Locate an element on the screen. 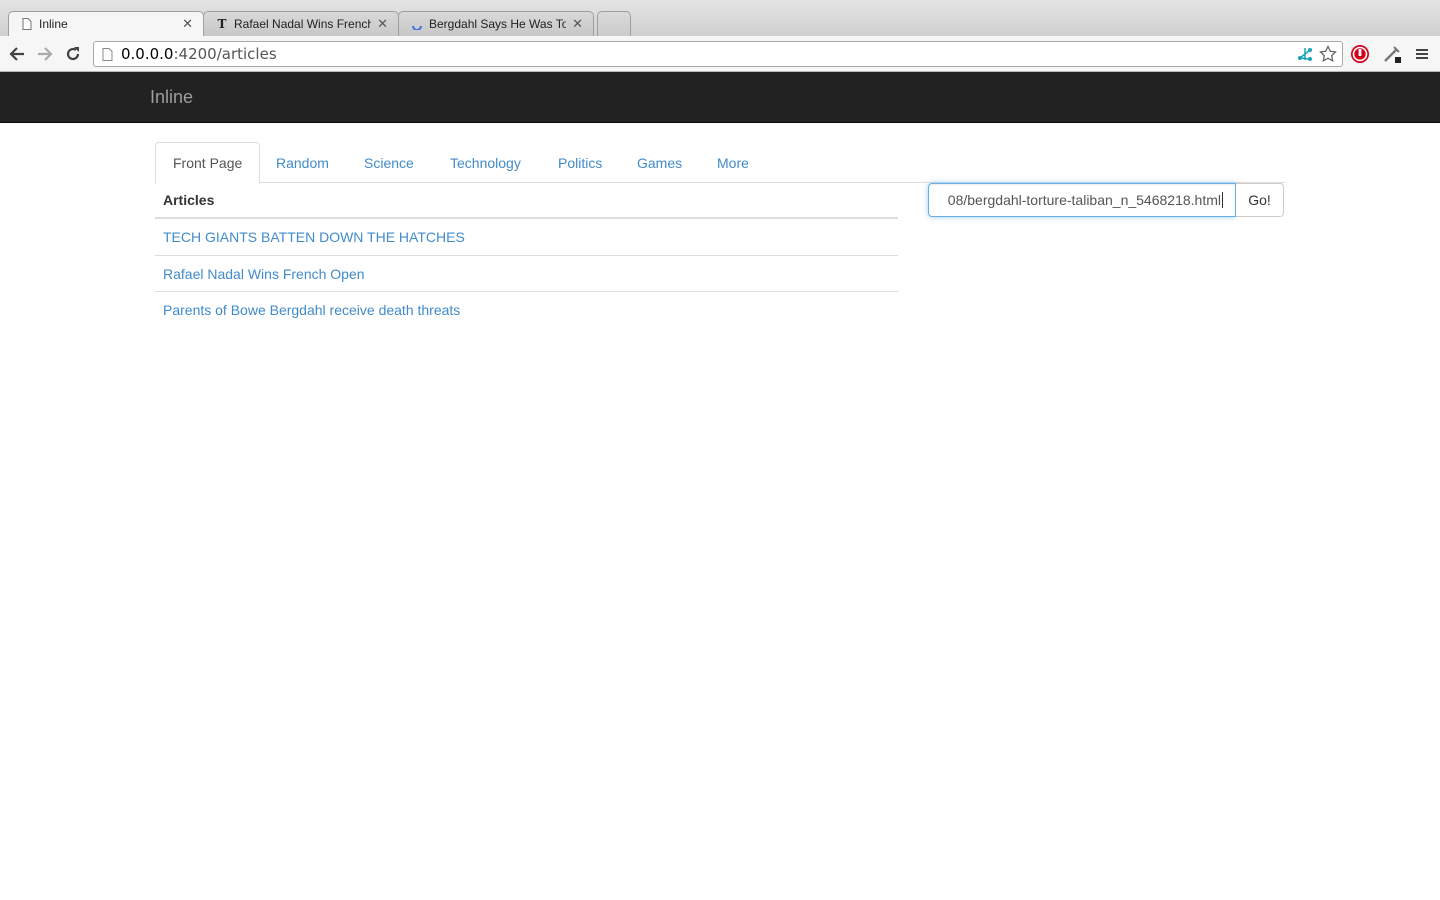  tab-random: Random is located at coordinates (302, 162).